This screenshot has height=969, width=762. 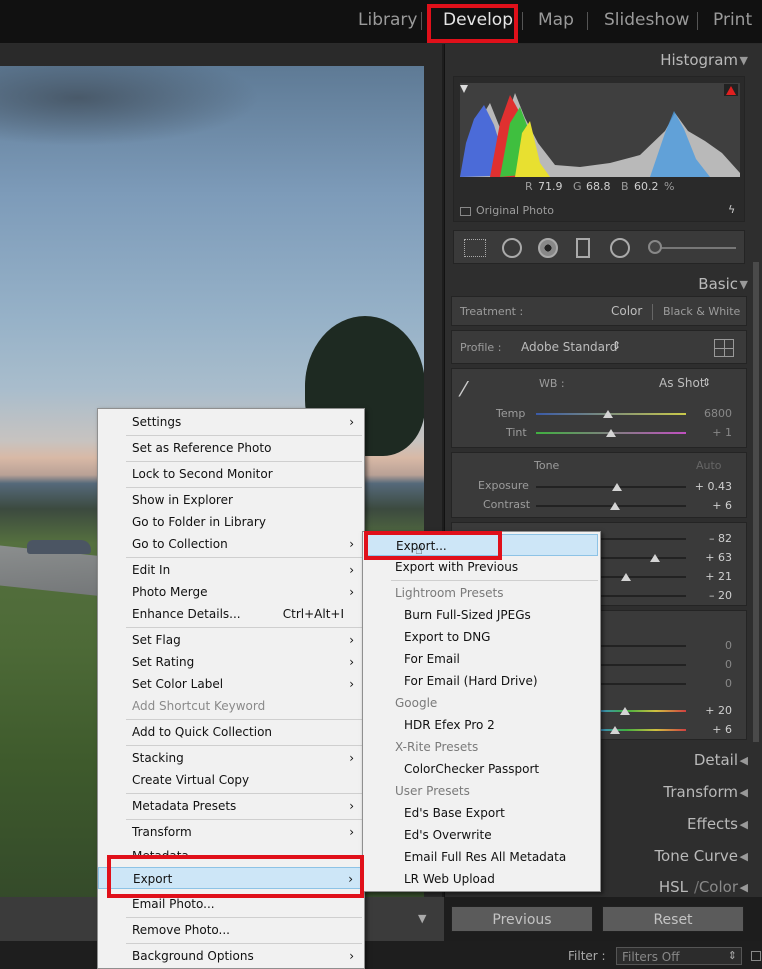 I want to click on whites-knob, so click(x=626, y=577).